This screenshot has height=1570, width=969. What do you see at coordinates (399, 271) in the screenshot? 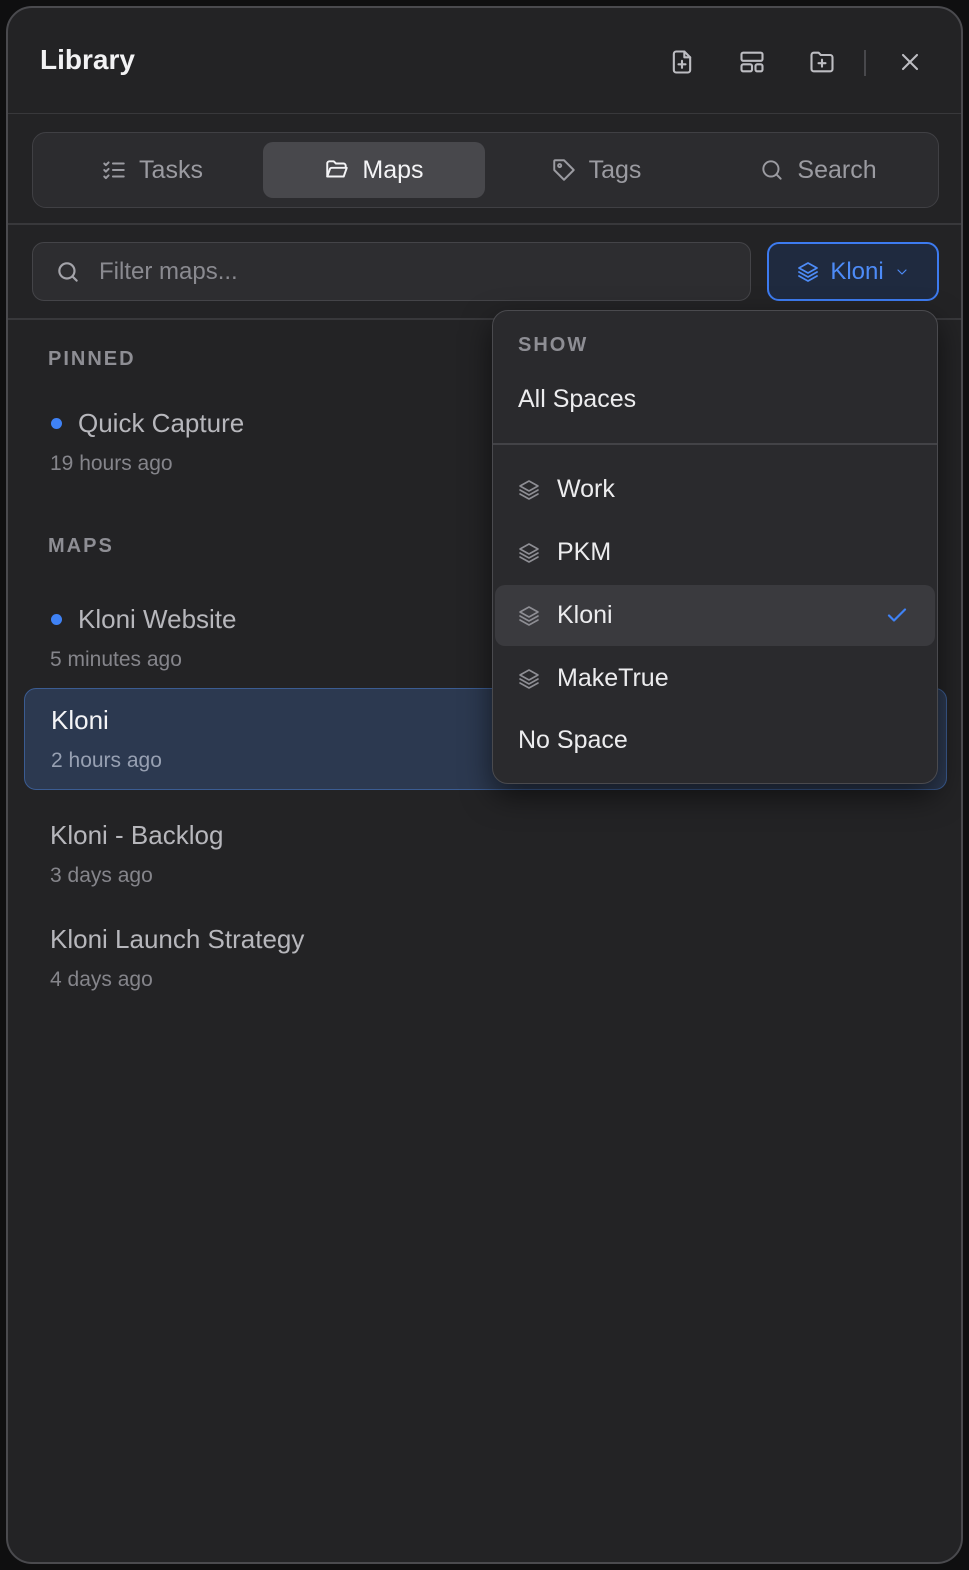
I see `filter-maps-input` at bounding box center [399, 271].